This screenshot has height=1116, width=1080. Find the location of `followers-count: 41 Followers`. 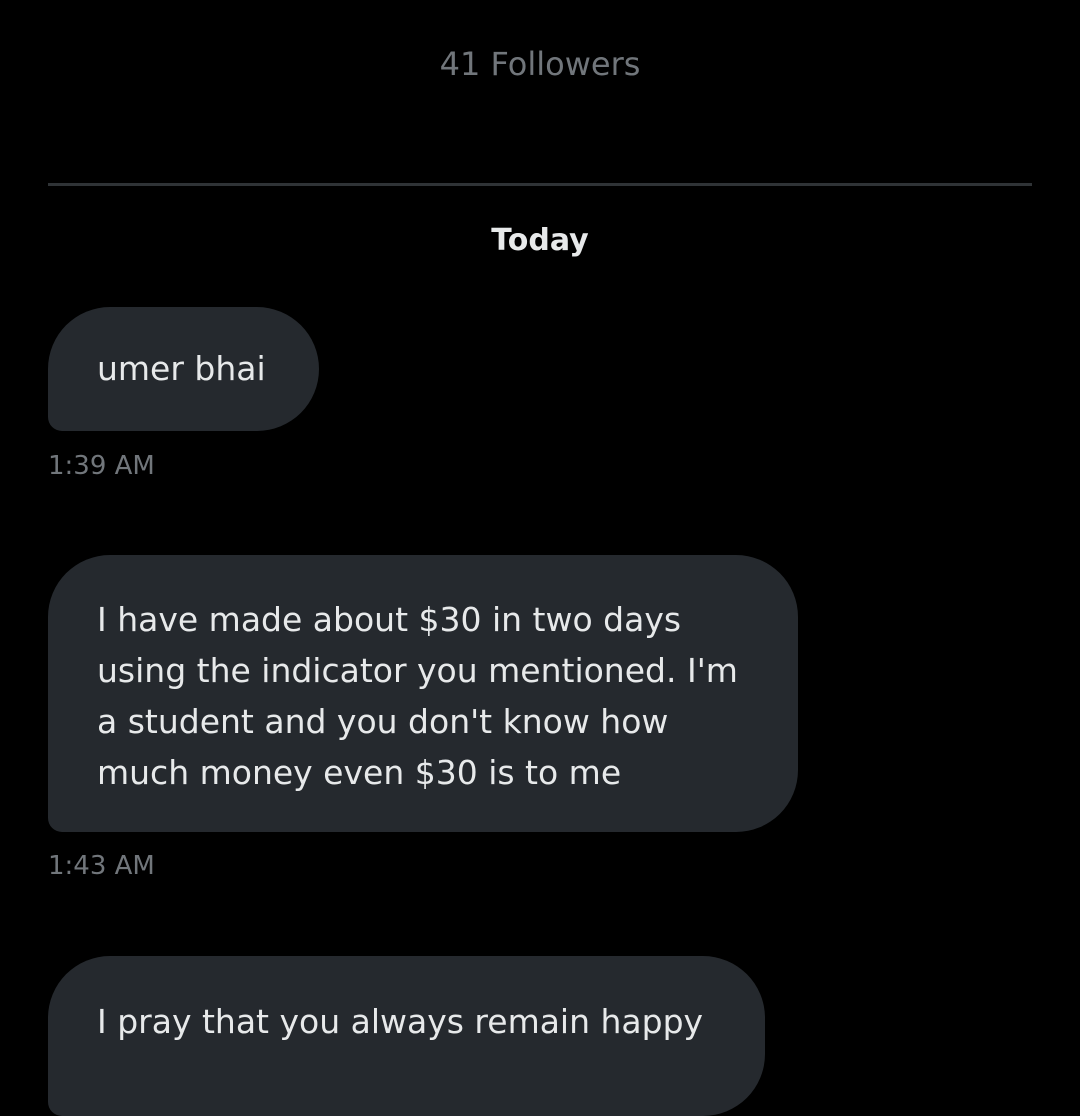

followers-count: 41 Followers is located at coordinates (540, 64).